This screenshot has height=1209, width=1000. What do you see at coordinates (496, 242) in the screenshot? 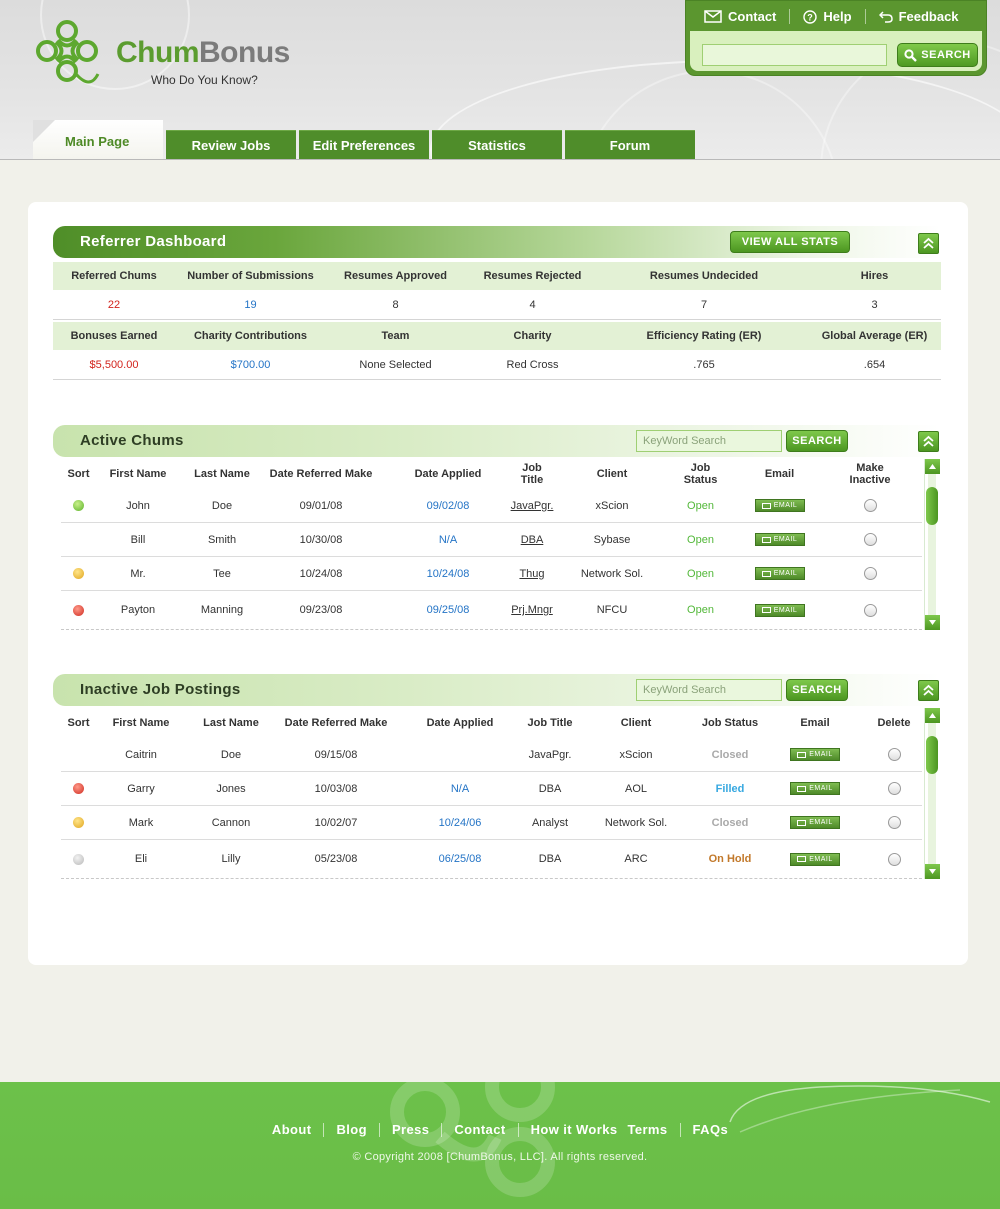
I see `dashboard-header: Referrer Dashboard VIEW ALL STATS` at bounding box center [496, 242].